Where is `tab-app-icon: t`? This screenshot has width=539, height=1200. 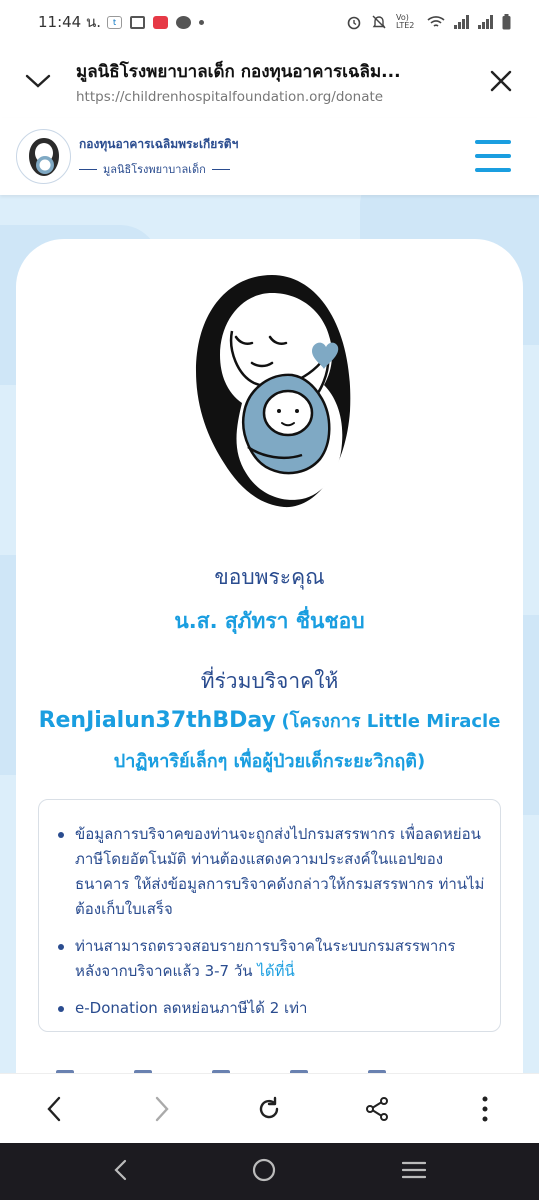
tab-app-icon: t is located at coordinates (115, 22).